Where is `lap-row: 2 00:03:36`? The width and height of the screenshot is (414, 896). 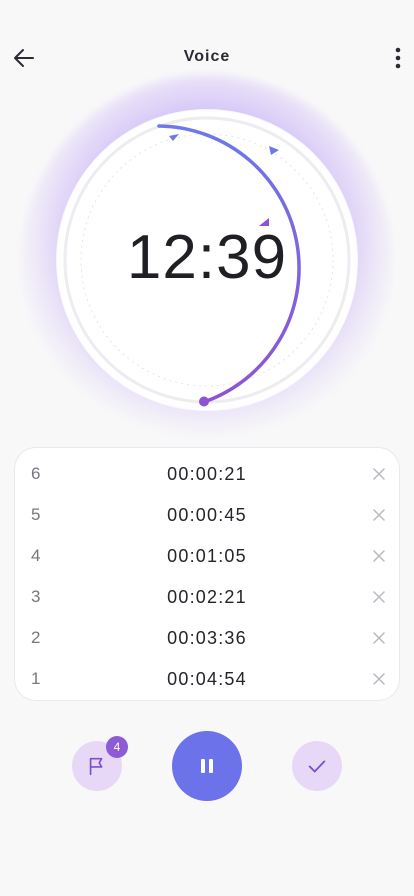
lap-row: 2 00:03:36 is located at coordinates (207, 636).